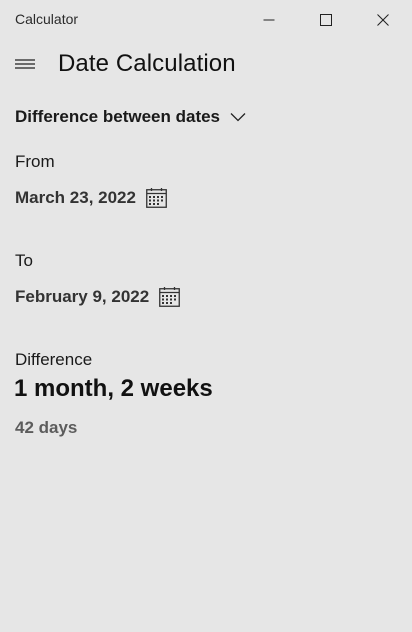 This screenshot has width=412, height=632. I want to click on app-title: Calculator, so click(47, 19).